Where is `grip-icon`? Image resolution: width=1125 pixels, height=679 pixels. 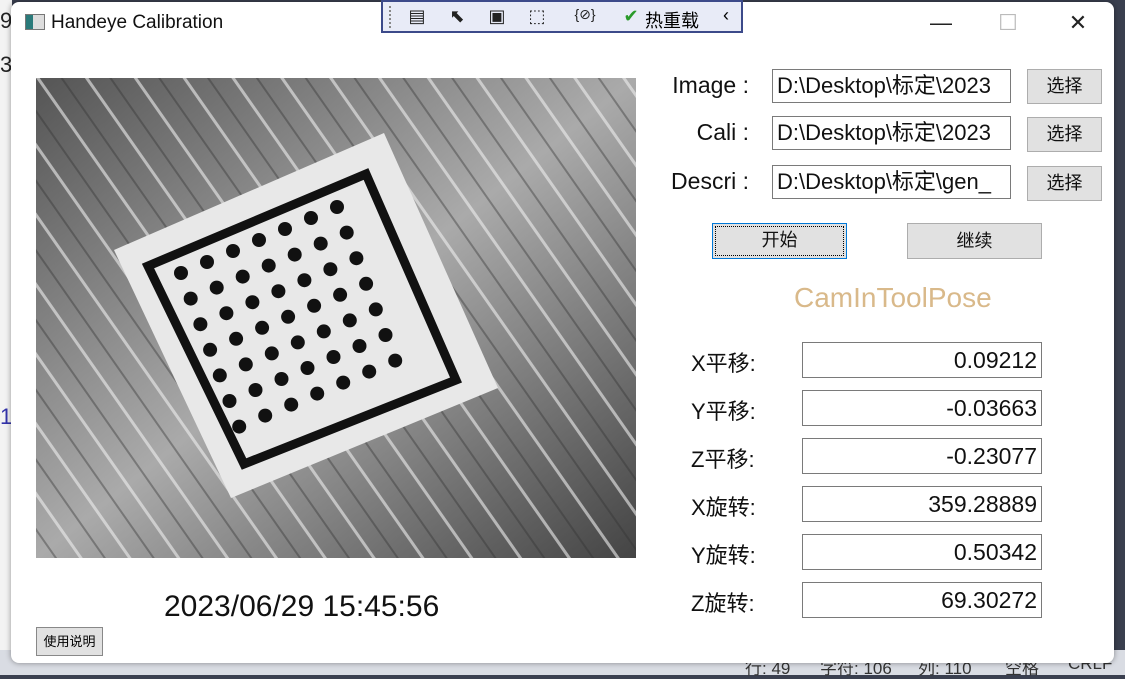
grip-icon is located at coordinates (391, 17).